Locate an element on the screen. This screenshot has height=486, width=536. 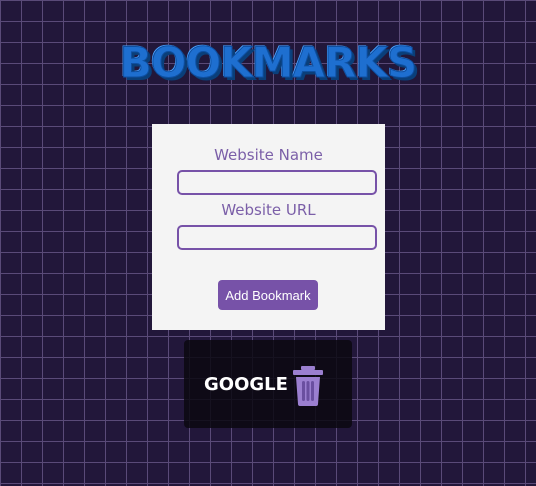
website-url-input is located at coordinates (277, 237).